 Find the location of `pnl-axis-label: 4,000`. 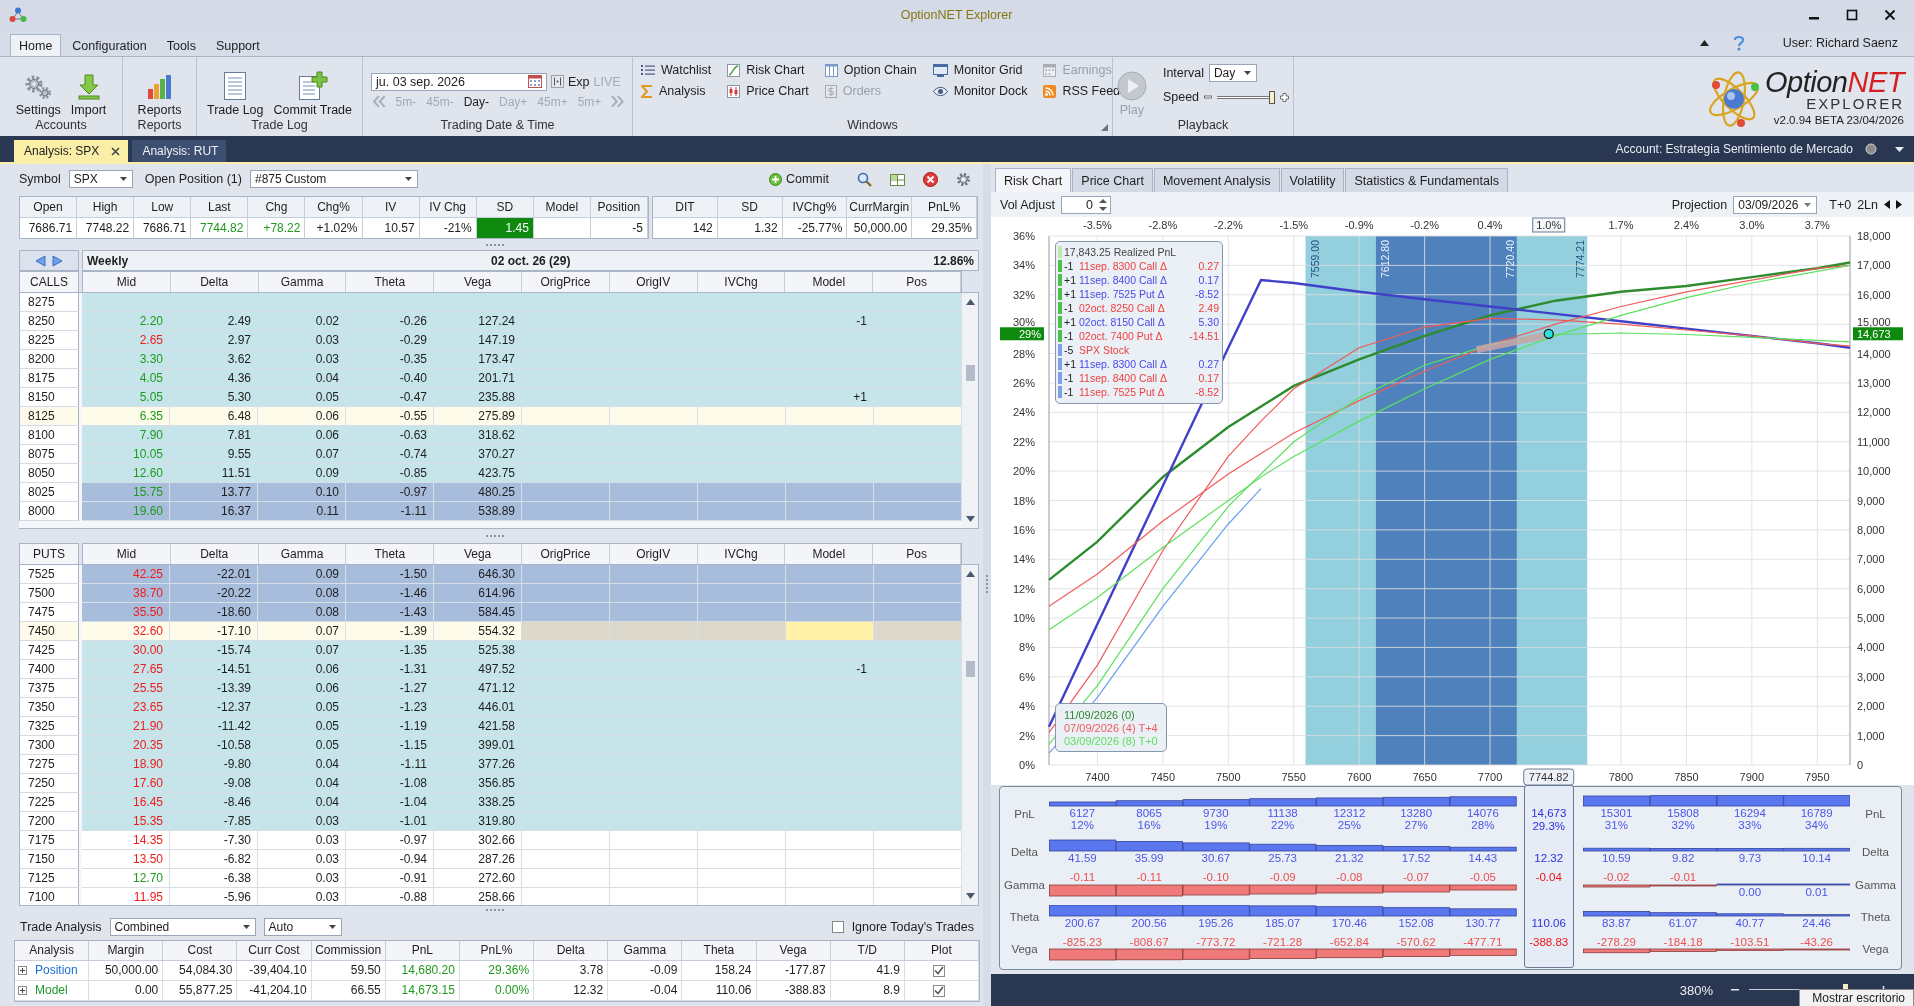

pnl-axis-label: 4,000 is located at coordinates (1871, 647).